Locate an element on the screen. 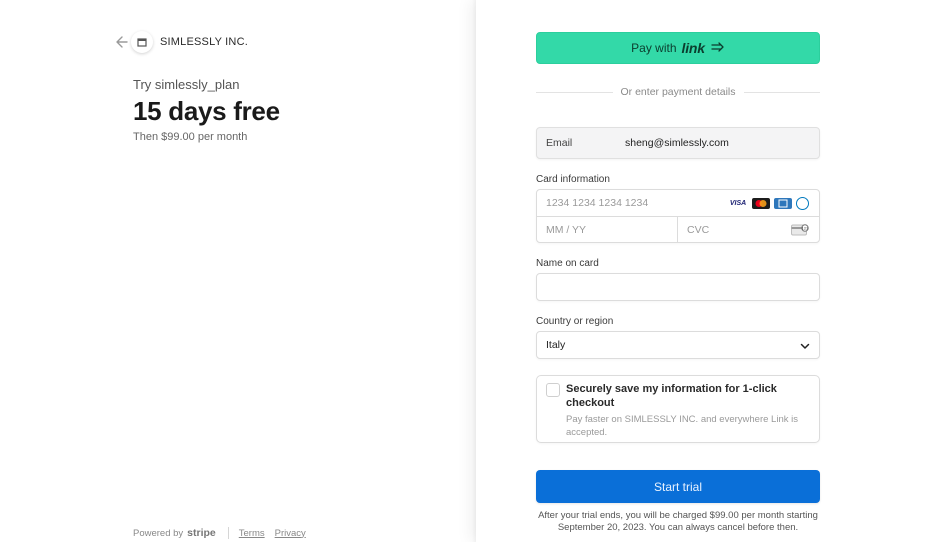  pay-with-link-button: Pay with link is located at coordinates (678, 48).